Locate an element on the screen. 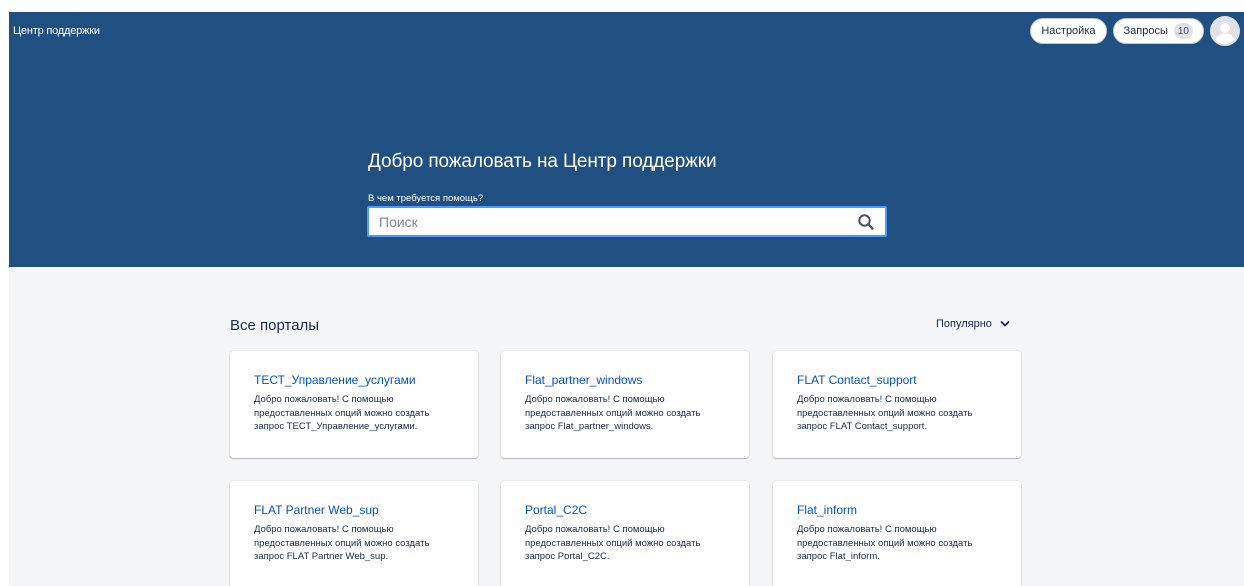 The height and width of the screenshot is (586, 1244). portal-card-title: ТЕСТ_Управление_услугами is located at coordinates (356, 380).